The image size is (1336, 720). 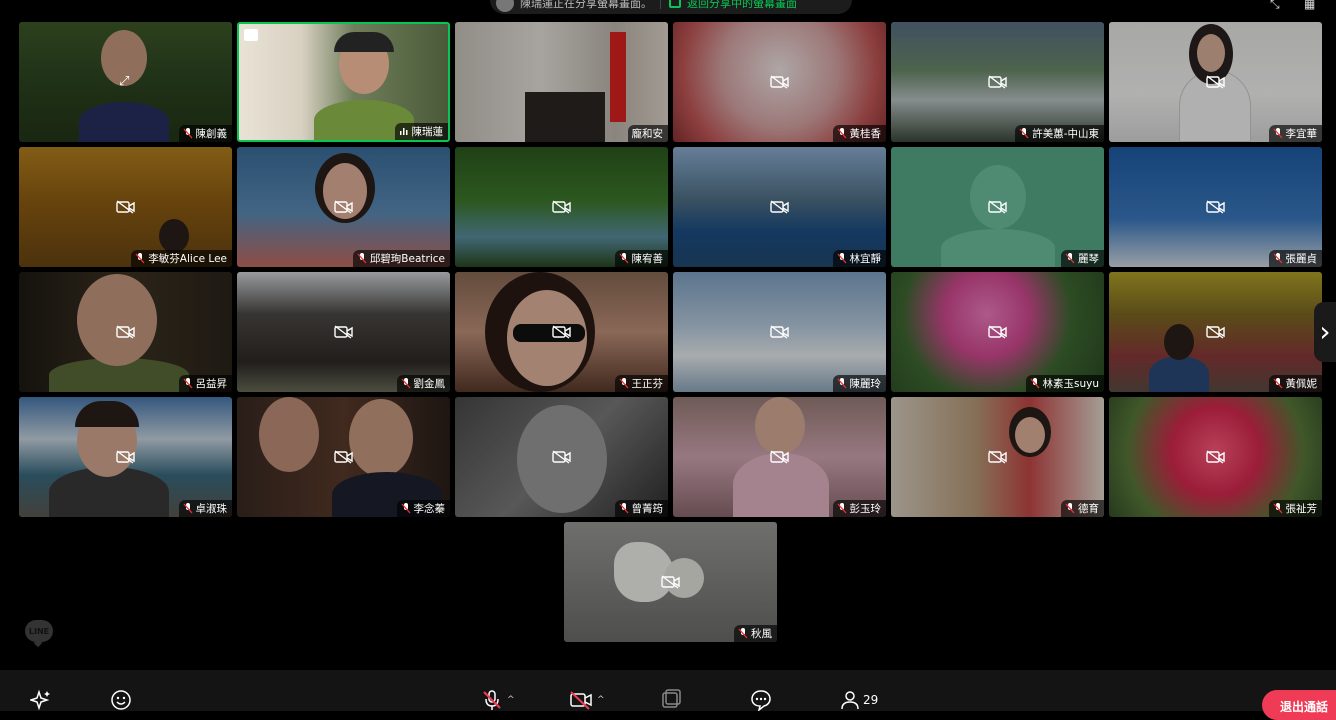 What do you see at coordinates (211, 509) in the screenshot?
I see `participant-name: 卓淑珠` at bounding box center [211, 509].